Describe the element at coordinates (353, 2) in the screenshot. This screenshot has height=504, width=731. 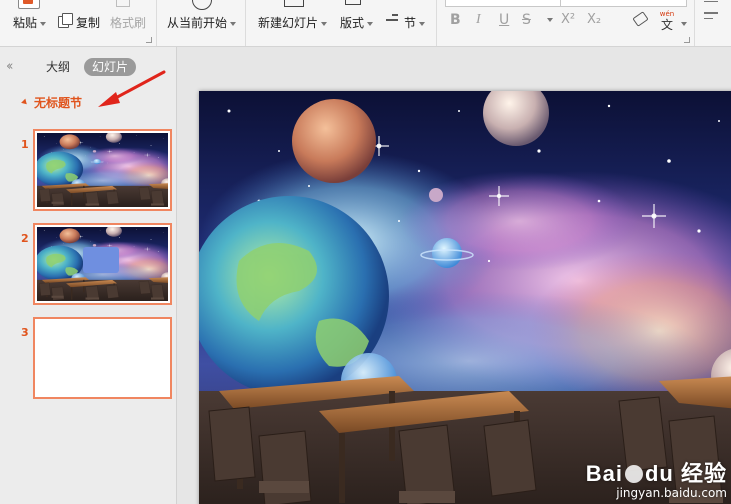
I see `layout-icon` at that location.